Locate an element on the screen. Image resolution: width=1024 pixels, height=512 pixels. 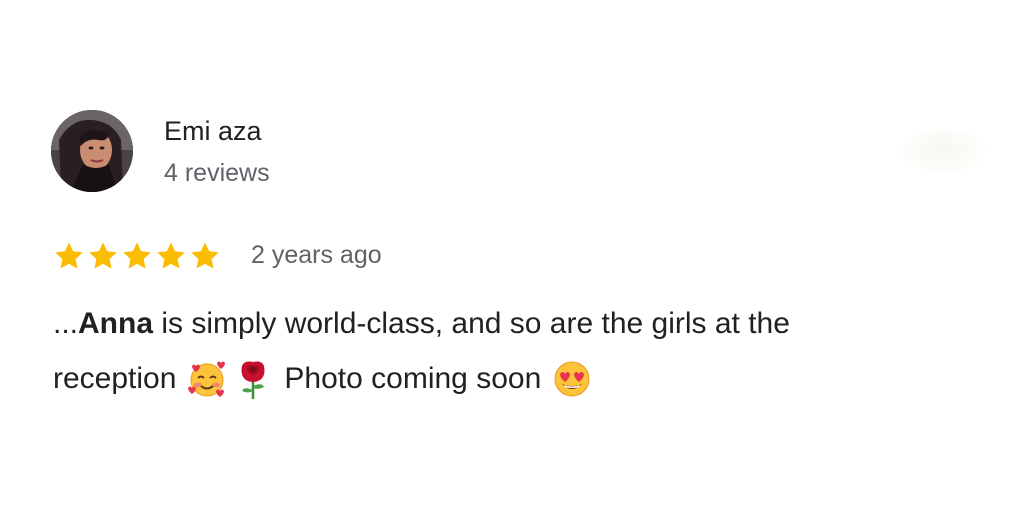
rose-icon is located at coordinates (253, 379).